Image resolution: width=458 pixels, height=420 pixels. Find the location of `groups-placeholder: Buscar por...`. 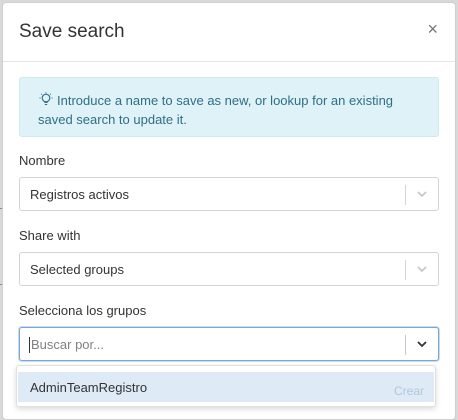

groups-placeholder: Buscar por... is located at coordinates (67, 344).